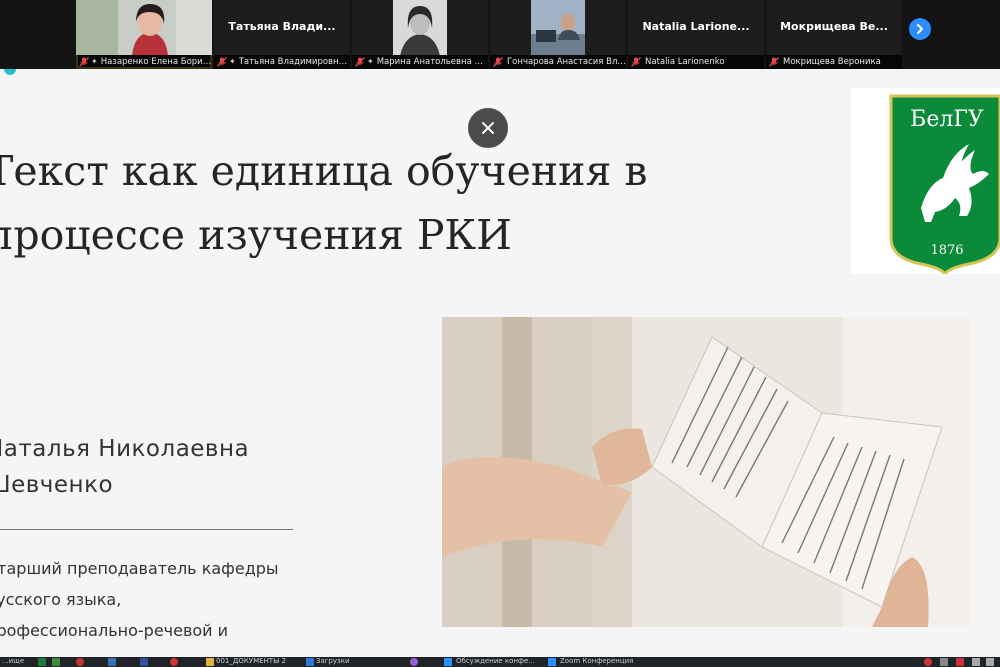 Image resolution: width=1000 pixels, height=667 pixels. What do you see at coordinates (210, 662) in the screenshot?
I see `folder-icon` at bounding box center [210, 662].